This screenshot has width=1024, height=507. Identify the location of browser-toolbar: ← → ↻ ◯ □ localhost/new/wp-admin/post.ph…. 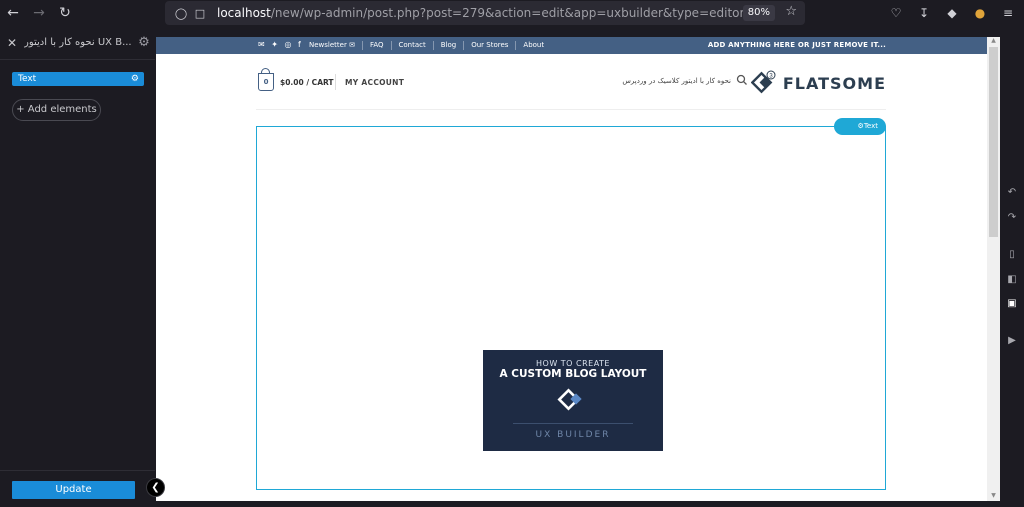
(512, 13).